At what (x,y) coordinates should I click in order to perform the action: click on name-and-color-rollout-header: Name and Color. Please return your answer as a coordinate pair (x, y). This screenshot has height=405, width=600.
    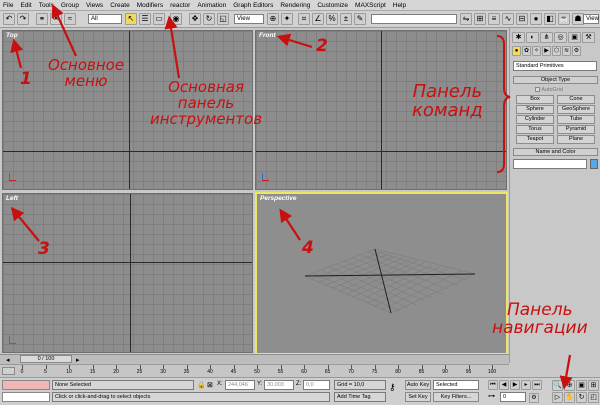
    Looking at the image, I should click on (555, 152).